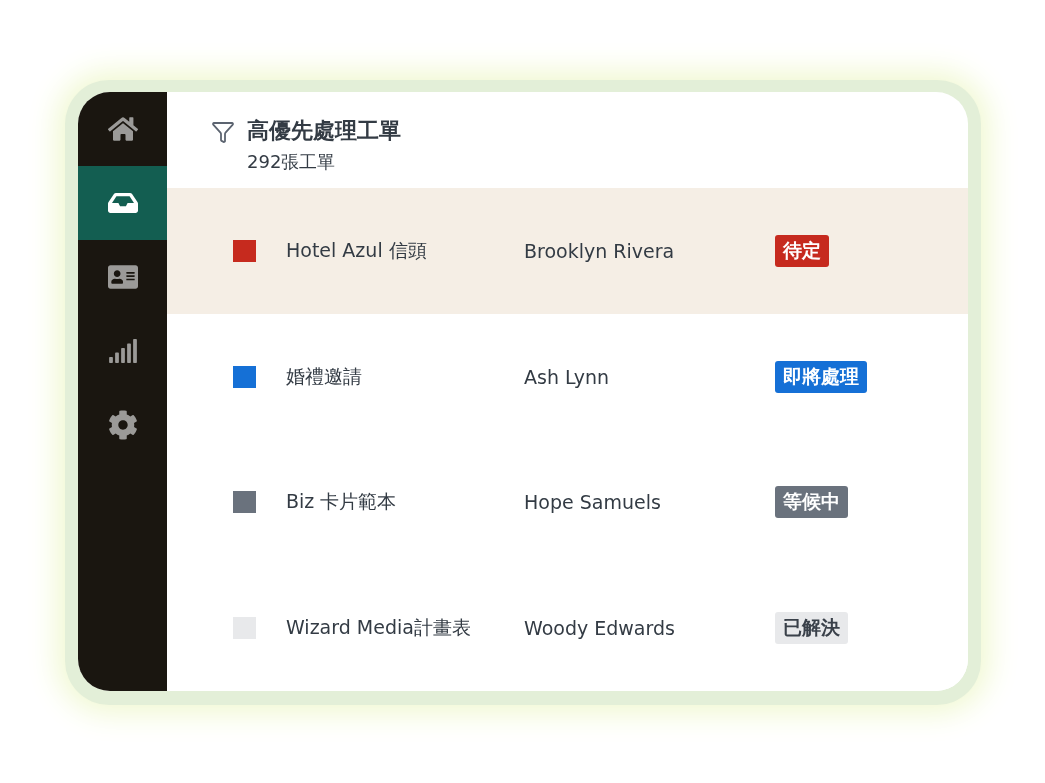  I want to click on home-icon, so click(122, 129).